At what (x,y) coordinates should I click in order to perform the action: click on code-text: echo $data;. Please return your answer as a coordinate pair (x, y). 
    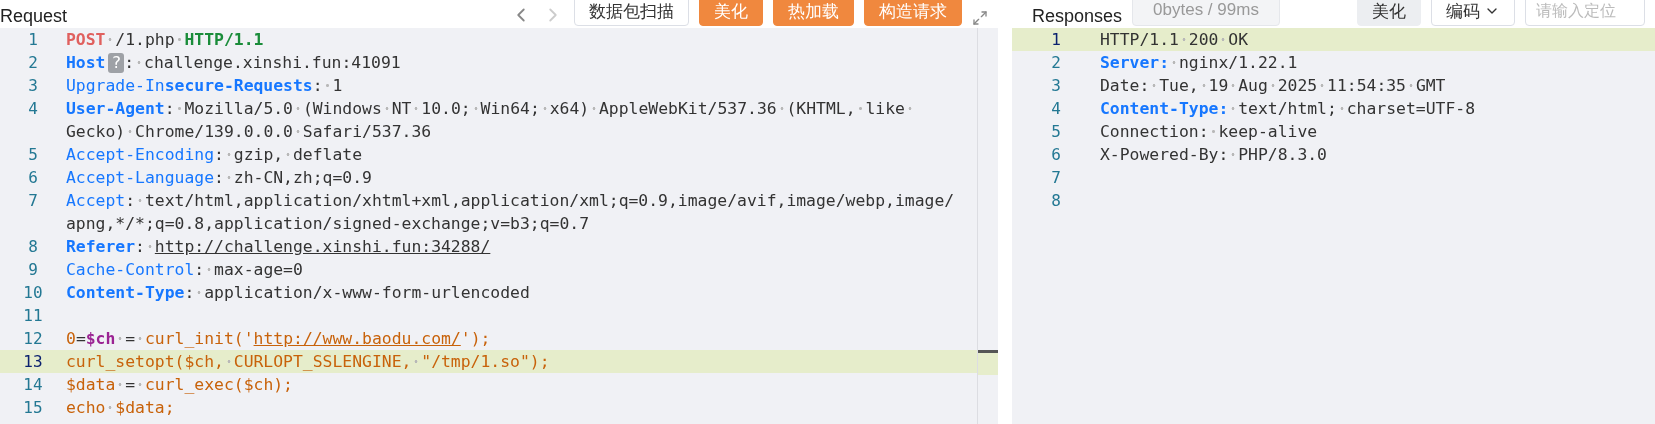
    Looking at the image, I should click on (121, 408).